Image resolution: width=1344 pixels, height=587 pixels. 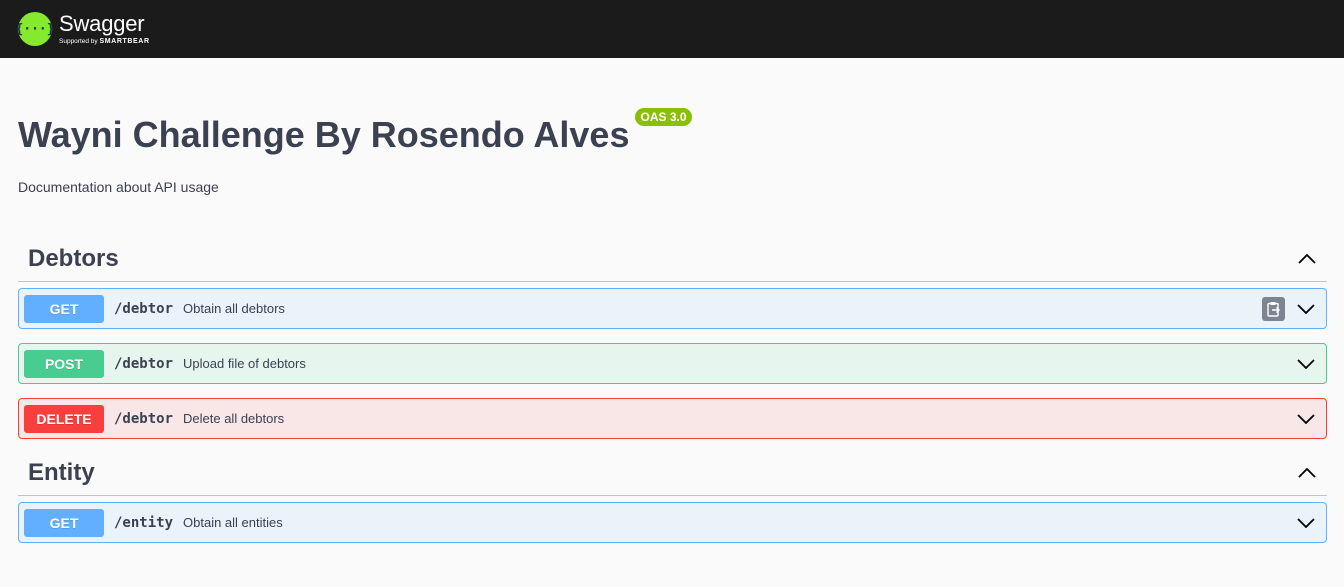 I want to click on version-badge: OAS 3.0, so click(x=663, y=117).